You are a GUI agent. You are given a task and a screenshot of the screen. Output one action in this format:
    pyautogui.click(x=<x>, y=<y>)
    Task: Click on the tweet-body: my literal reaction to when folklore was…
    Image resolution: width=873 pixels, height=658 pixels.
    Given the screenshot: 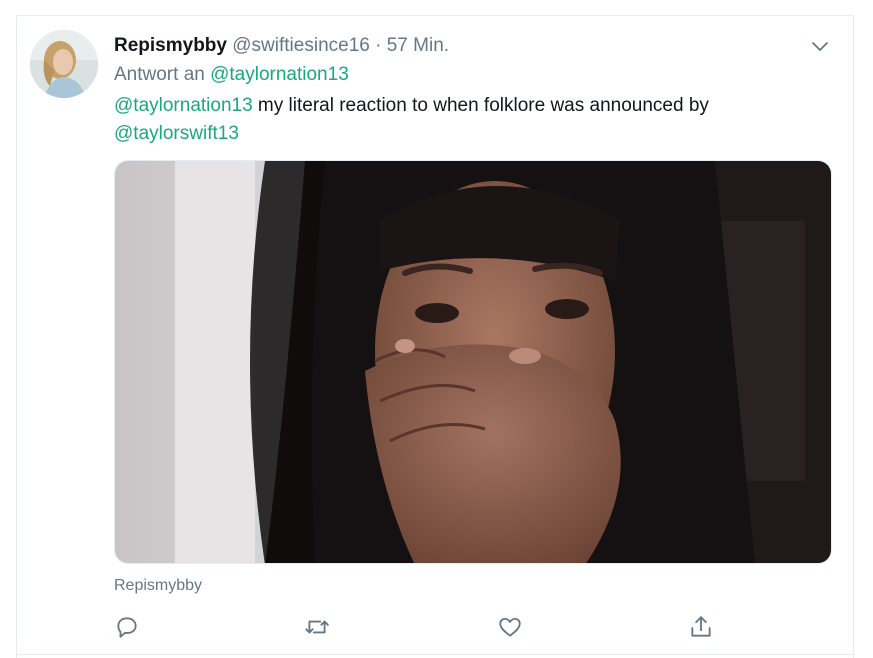 What is the action you would take?
    pyautogui.click(x=480, y=105)
    